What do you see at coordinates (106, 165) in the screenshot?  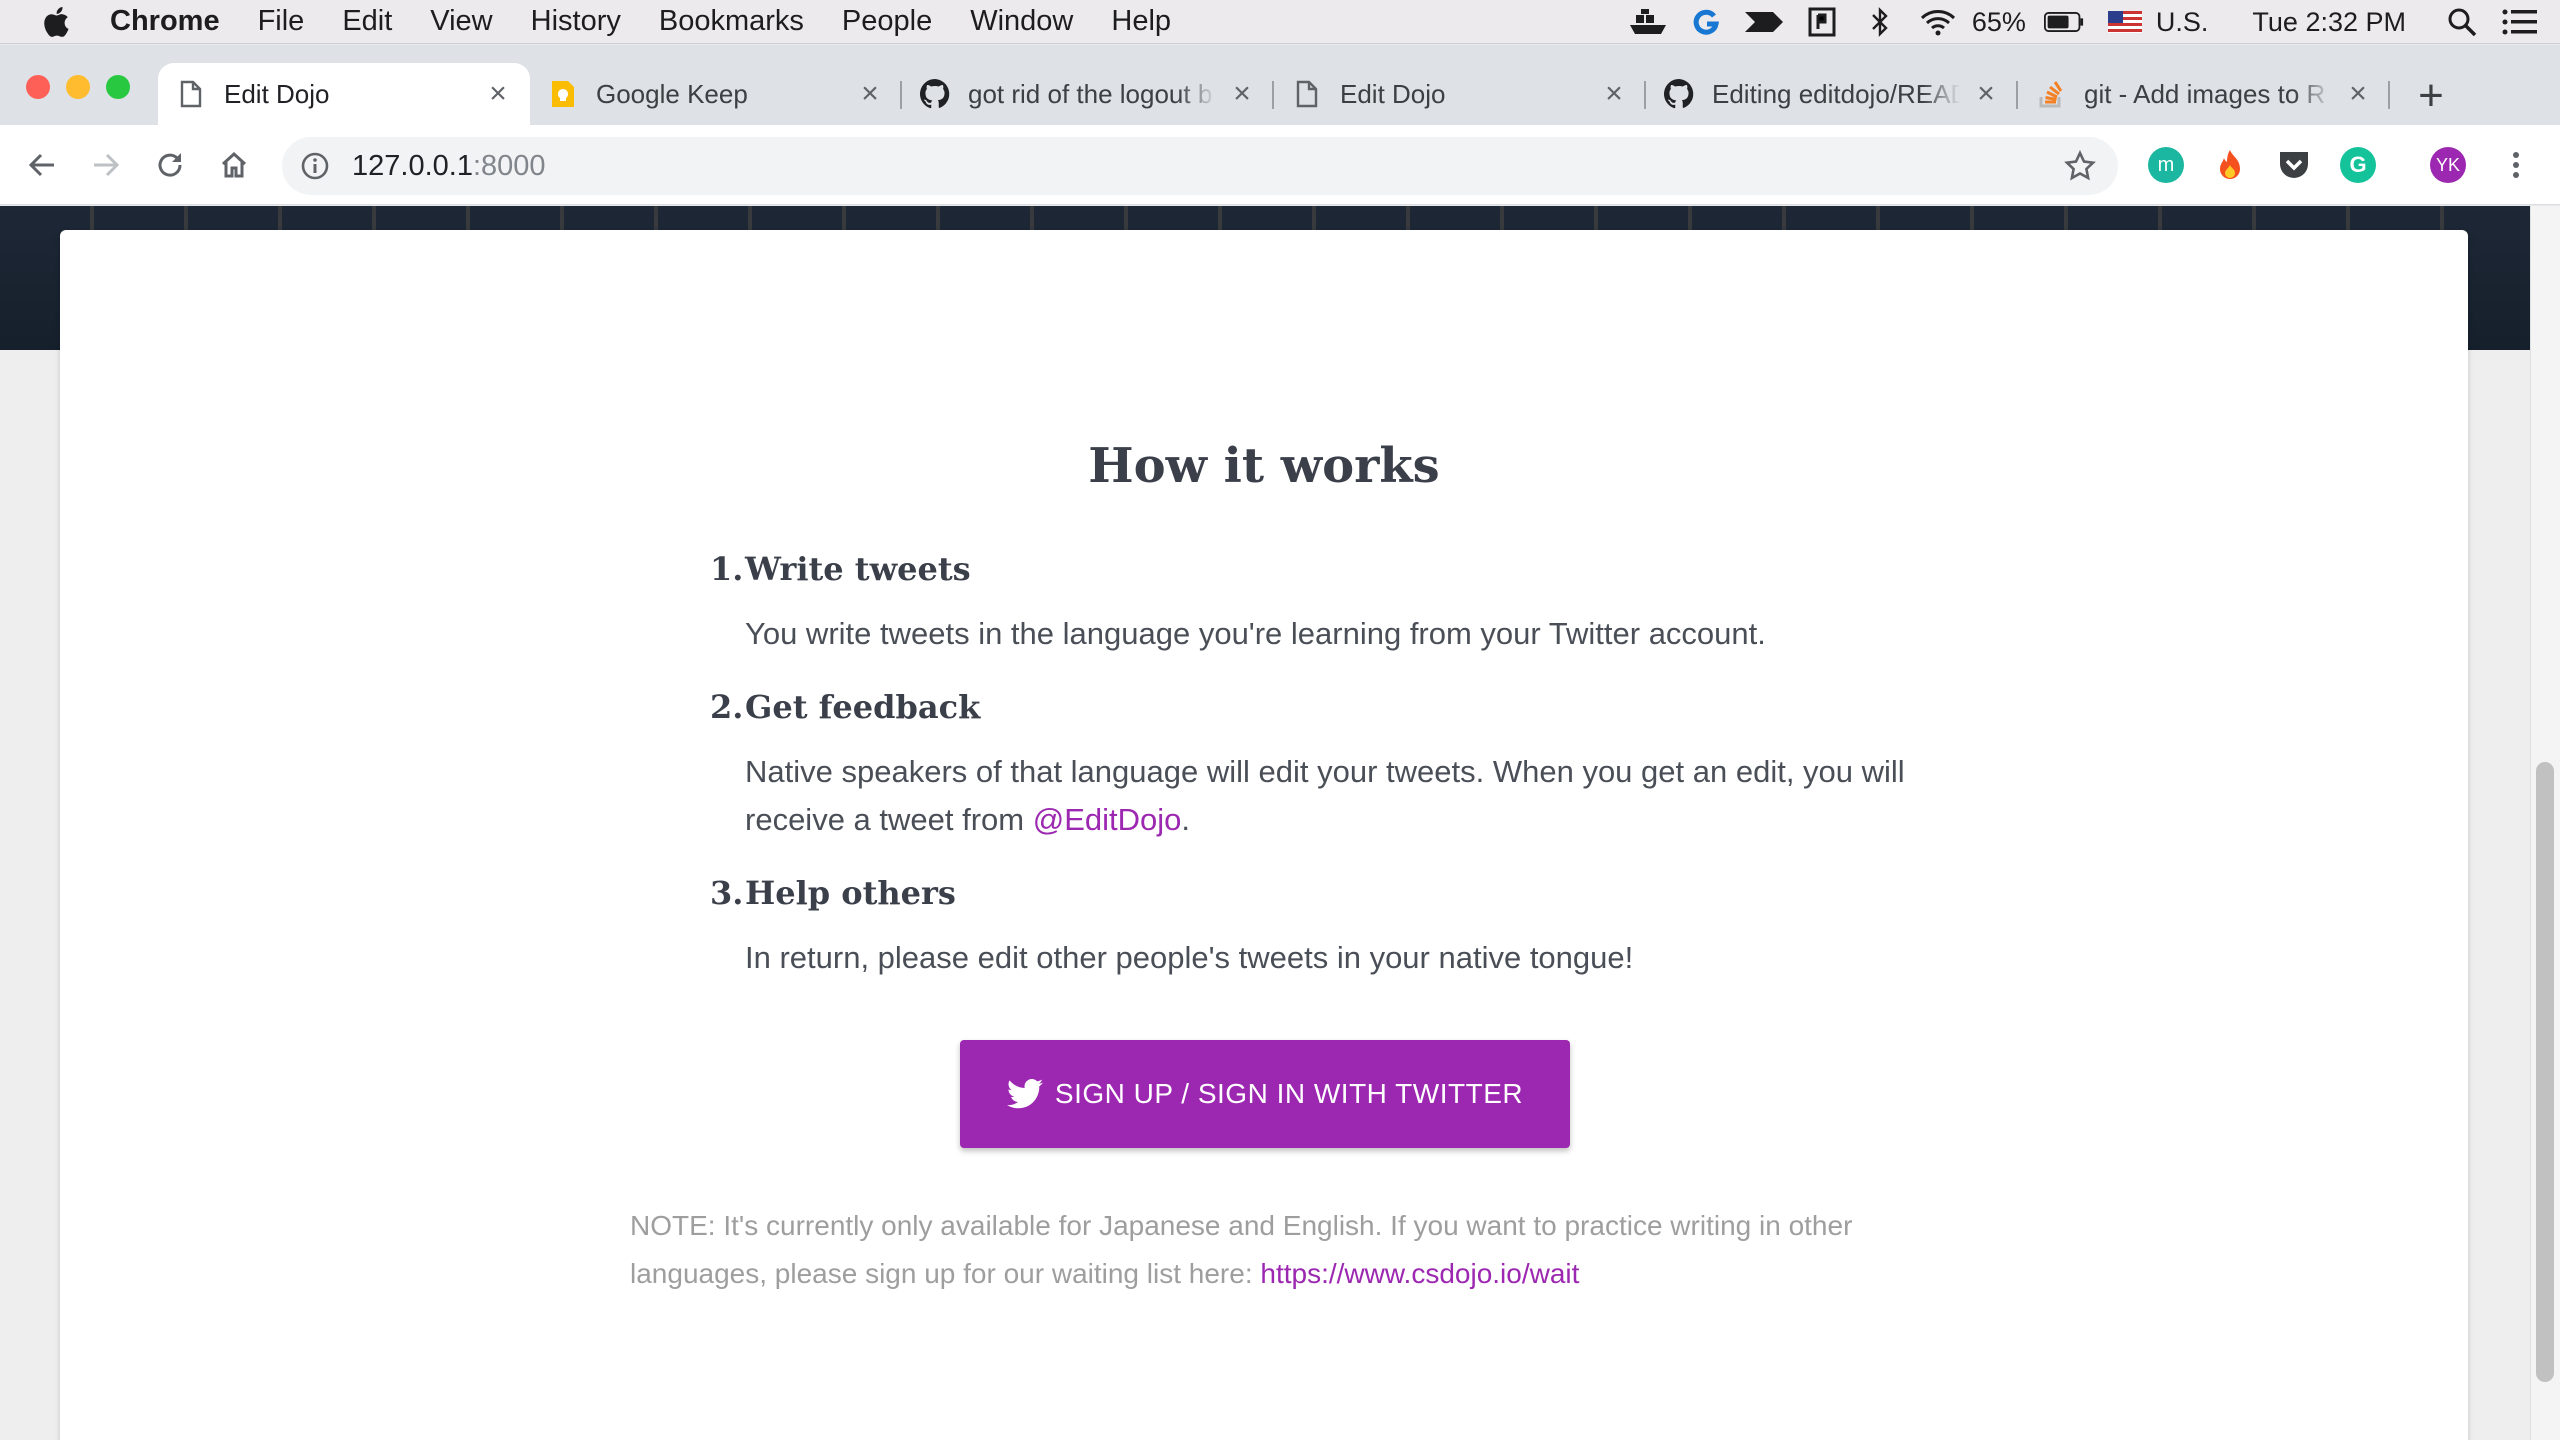 I see `forward-arrow-icon` at bounding box center [106, 165].